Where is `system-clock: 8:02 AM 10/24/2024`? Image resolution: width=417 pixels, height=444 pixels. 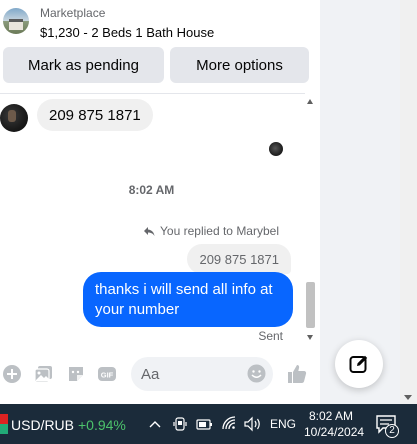
system-clock: 8:02 AM 10/24/2024 is located at coordinates (334, 424).